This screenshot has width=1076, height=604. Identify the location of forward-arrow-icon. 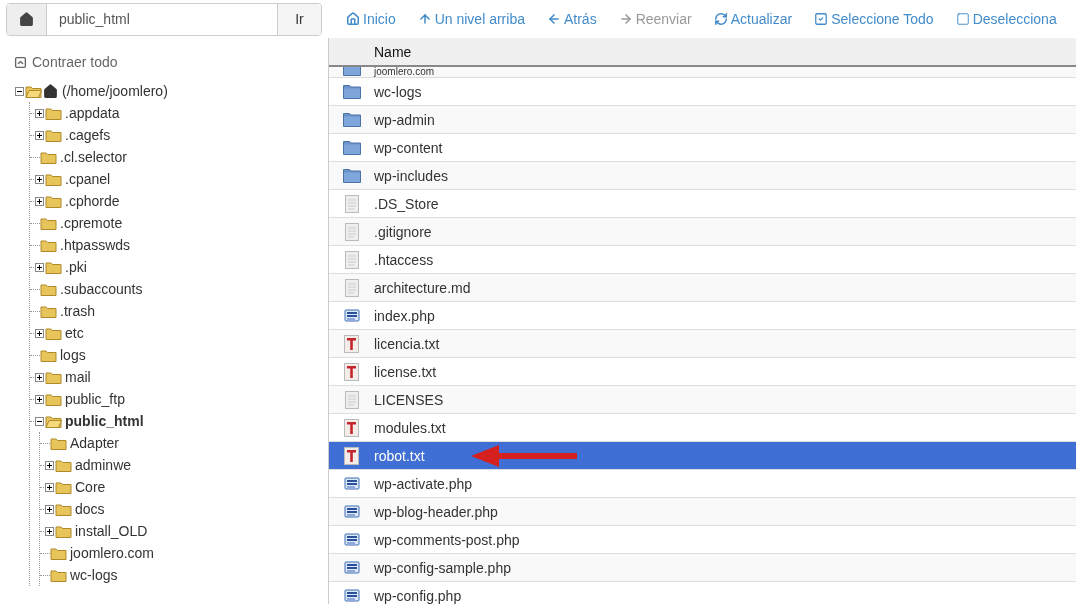
(625, 19).